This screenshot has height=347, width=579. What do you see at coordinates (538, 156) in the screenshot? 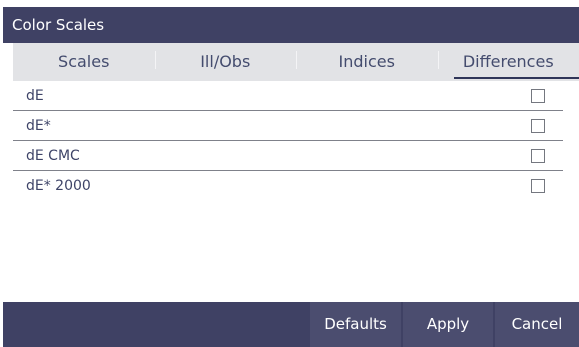
I see `de-cmc-checkbox` at bounding box center [538, 156].